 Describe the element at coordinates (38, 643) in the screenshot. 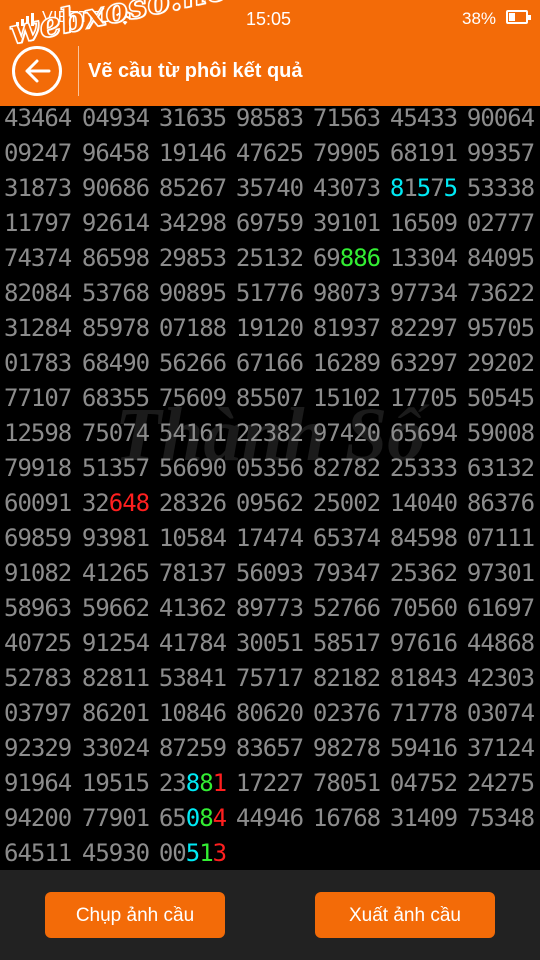

I see `grid-cell: 40725` at that location.